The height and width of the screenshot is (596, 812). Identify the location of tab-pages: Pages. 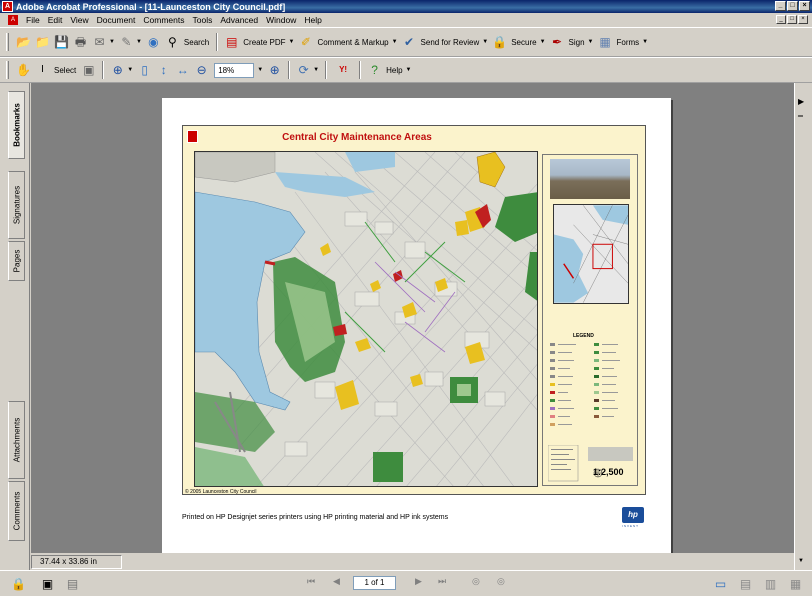
(16, 261).